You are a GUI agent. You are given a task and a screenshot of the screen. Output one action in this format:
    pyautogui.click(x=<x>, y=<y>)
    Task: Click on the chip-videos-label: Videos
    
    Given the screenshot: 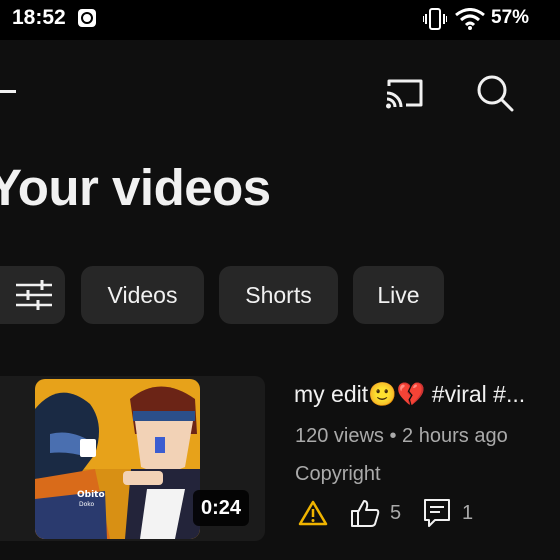 What is the action you would take?
    pyautogui.click(x=142, y=294)
    